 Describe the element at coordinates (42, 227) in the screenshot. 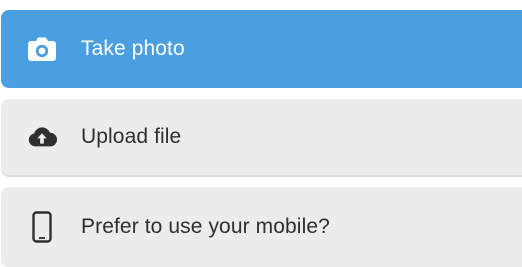

I see `mobile-phone-icon` at that location.